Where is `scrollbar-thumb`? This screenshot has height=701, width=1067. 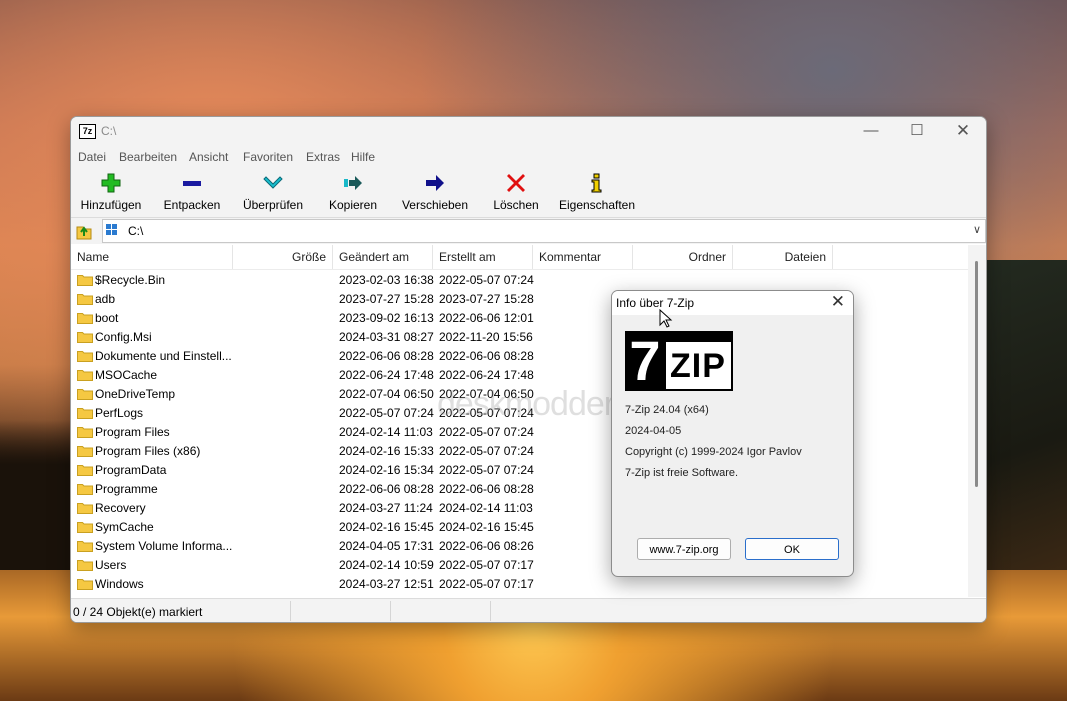
scrollbar-thumb is located at coordinates (976, 374).